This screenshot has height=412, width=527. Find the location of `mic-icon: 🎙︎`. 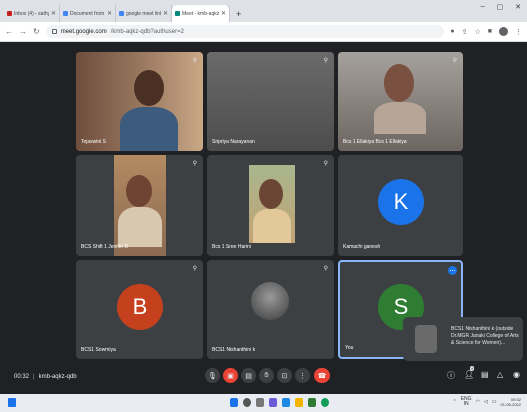

mic-icon: 🎙︎ is located at coordinates (212, 376).